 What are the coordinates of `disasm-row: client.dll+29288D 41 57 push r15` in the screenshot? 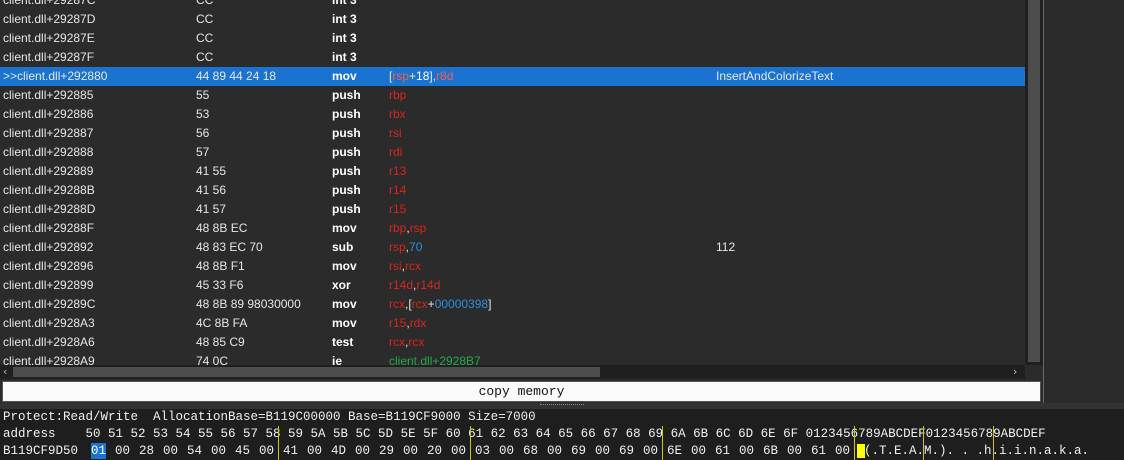 It's located at (512, 209).